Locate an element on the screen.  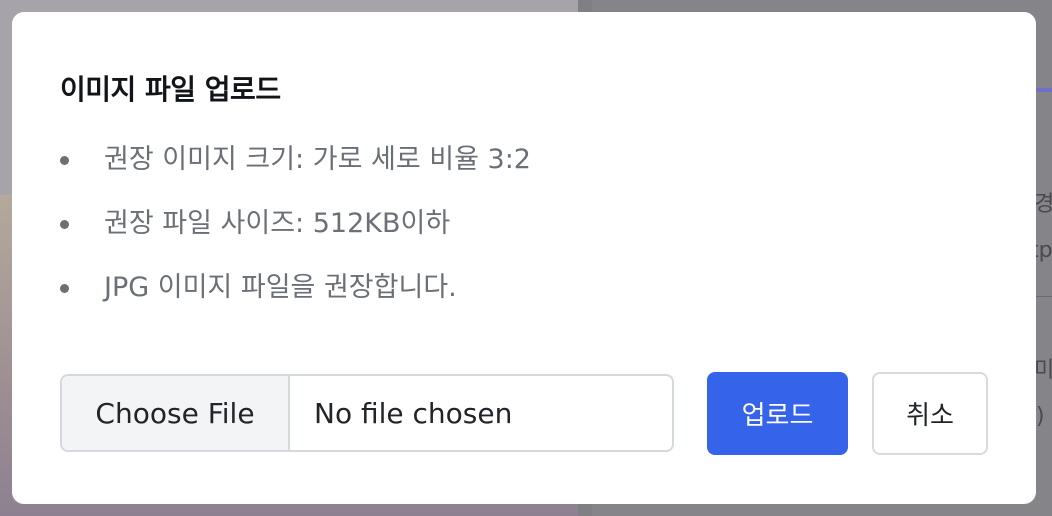
background-text-fragment: ) is located at coordinates (1040, 416).